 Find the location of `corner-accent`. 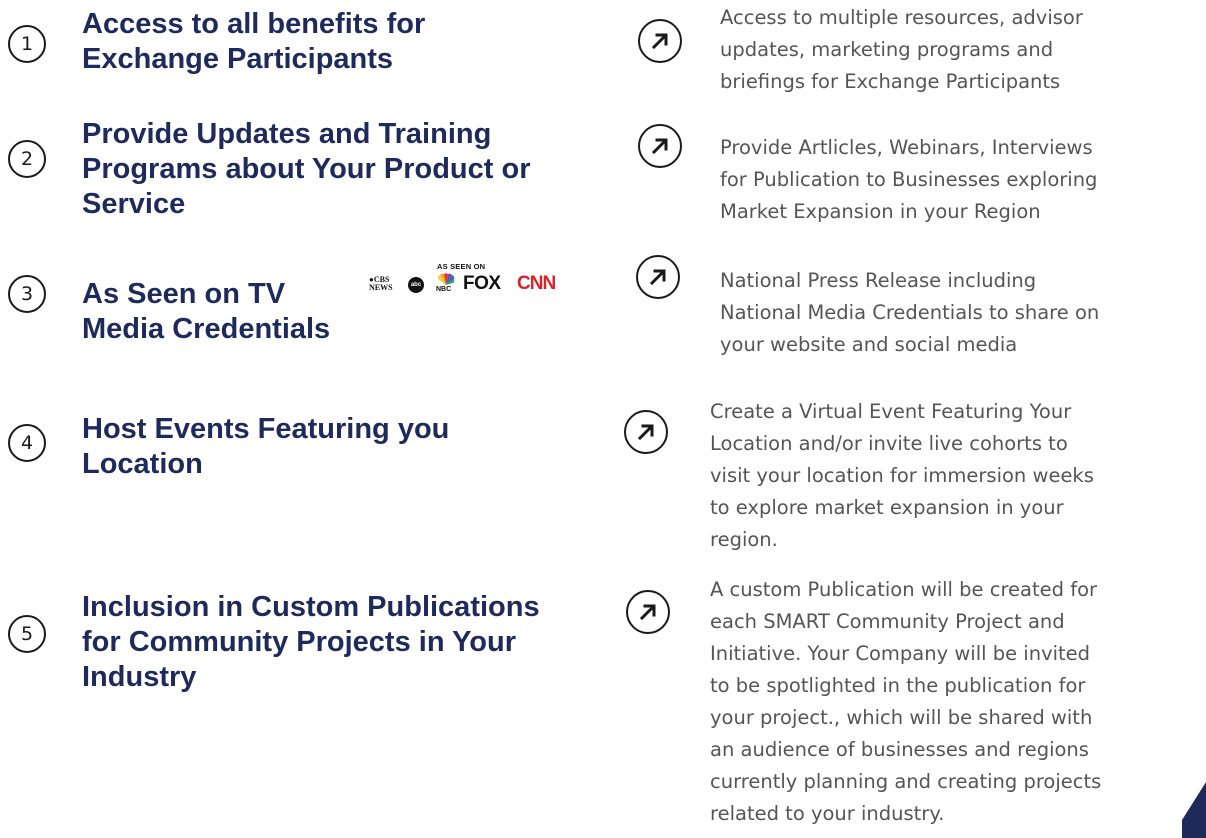

corner-accent is located at coordinates (1194, 810).